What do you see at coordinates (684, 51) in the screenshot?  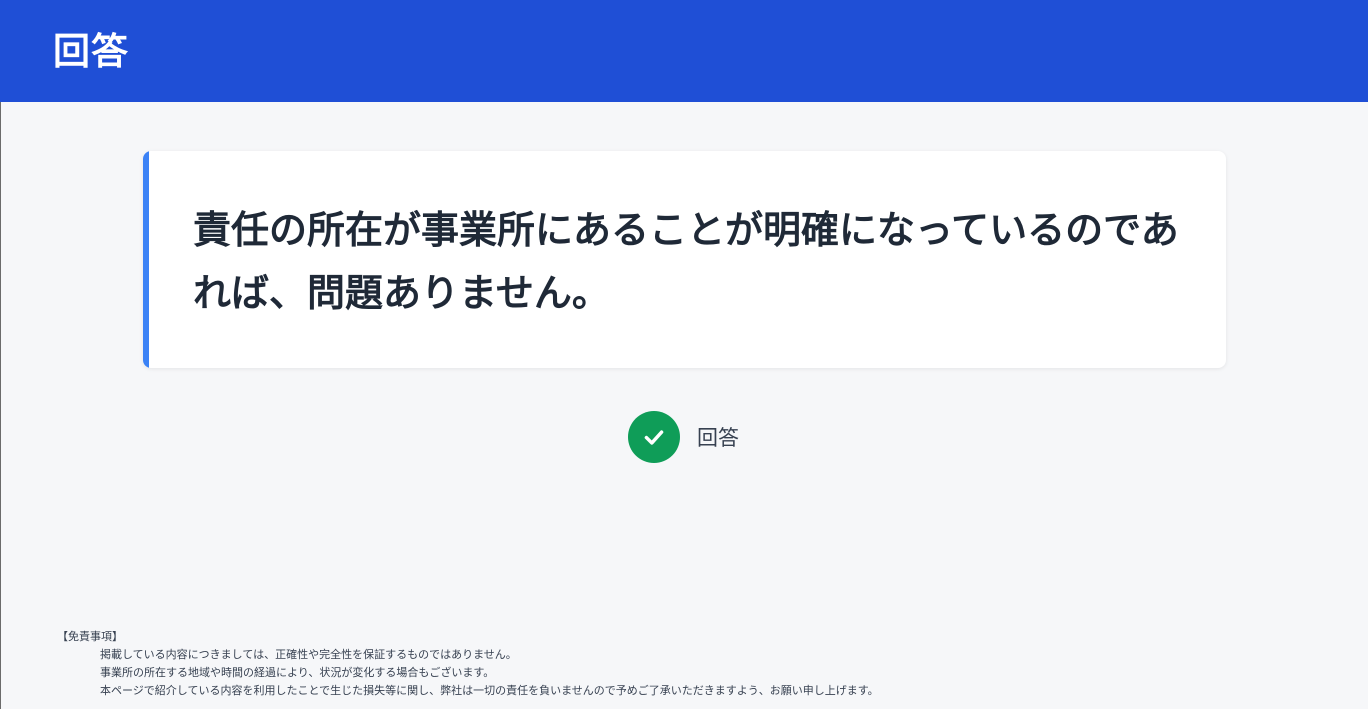 I see `page-header: 回答` at bounding box center [684, 51].